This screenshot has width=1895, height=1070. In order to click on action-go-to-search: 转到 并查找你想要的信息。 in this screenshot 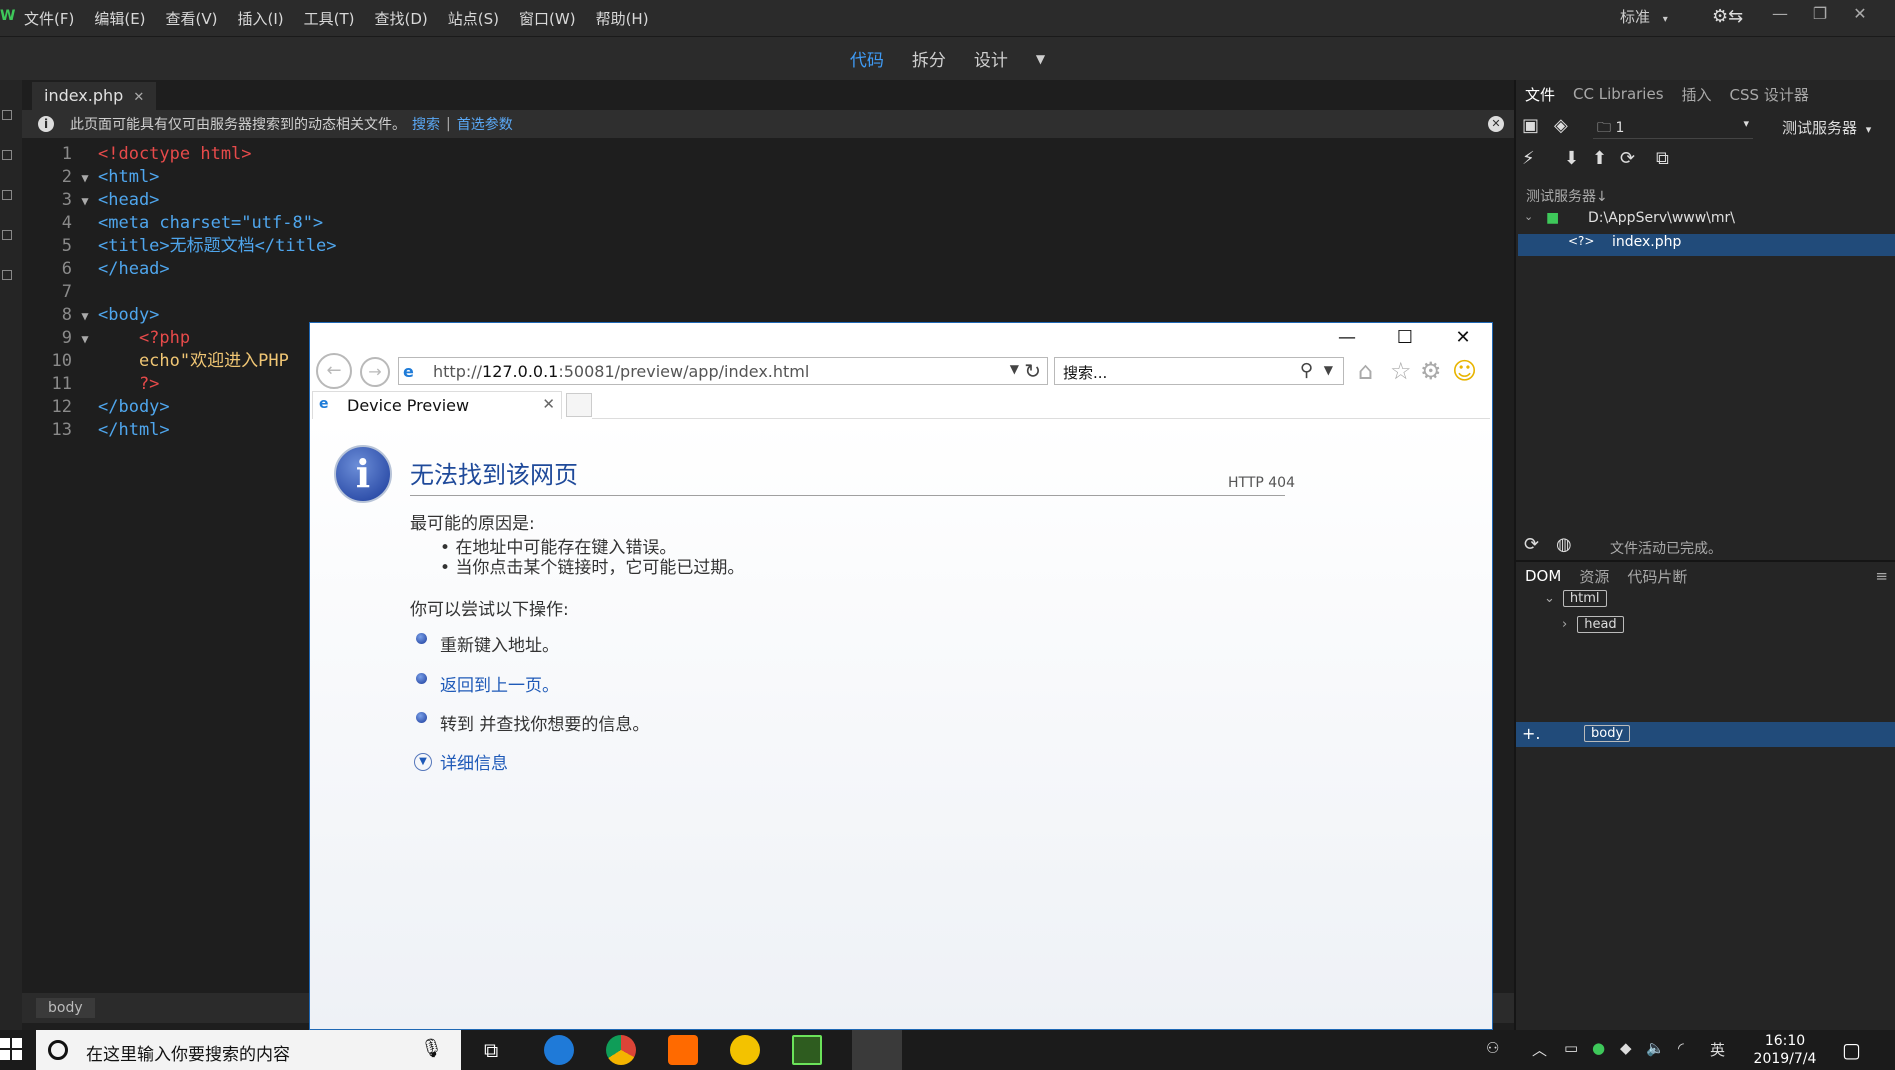, I will do `click(545, 725)`.